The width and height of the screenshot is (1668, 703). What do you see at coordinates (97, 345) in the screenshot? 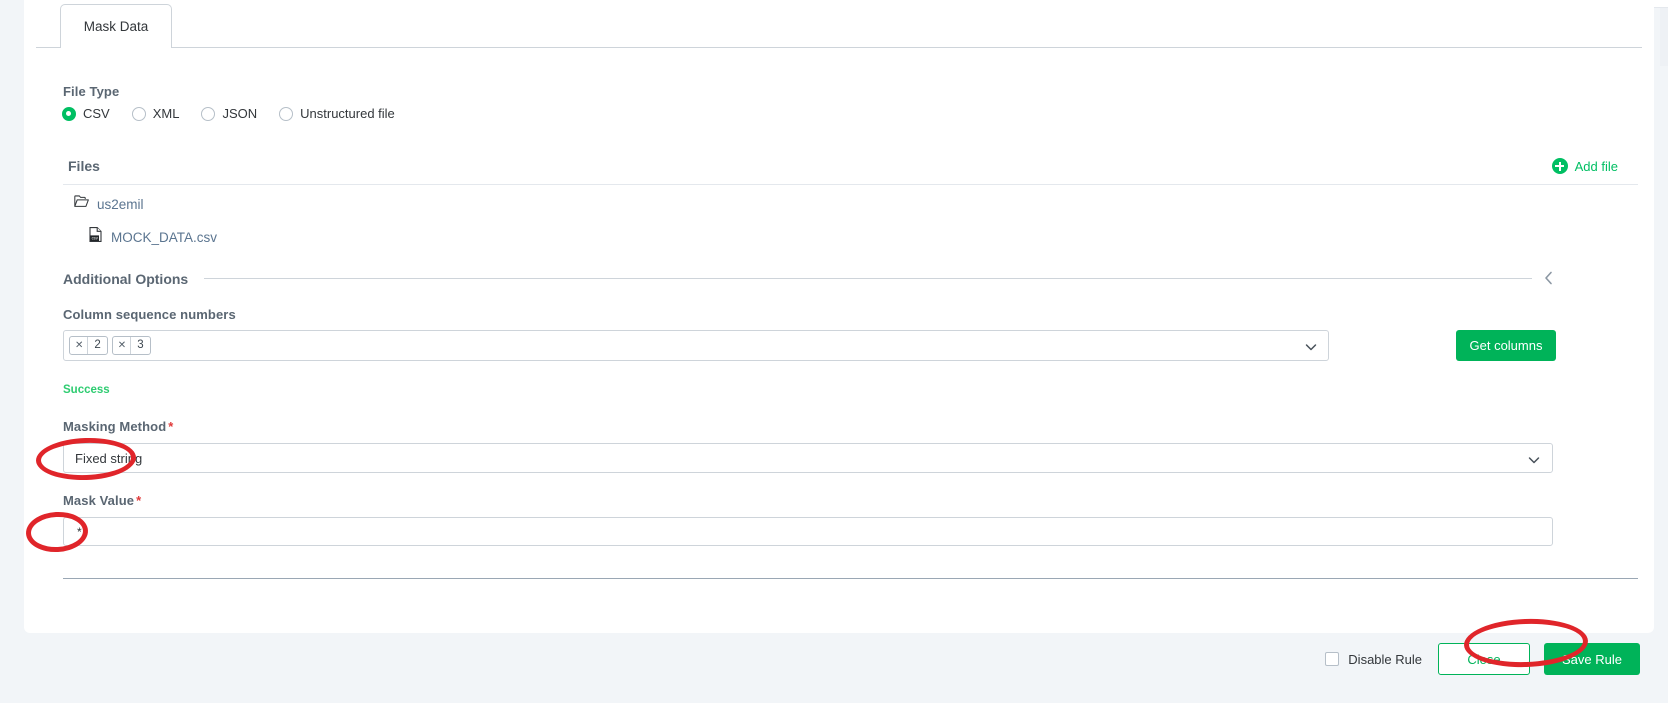
I see `column-sequence-tag-value: 2` at bounding box center [97, 345].